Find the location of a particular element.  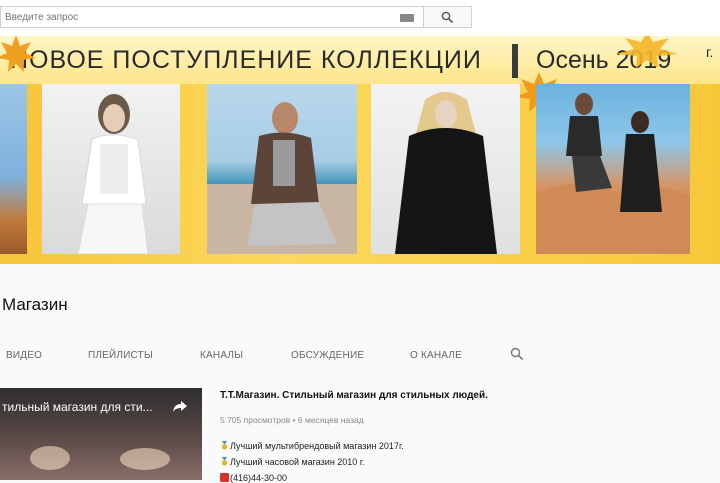

search-box is located at coordinates (212, 17).